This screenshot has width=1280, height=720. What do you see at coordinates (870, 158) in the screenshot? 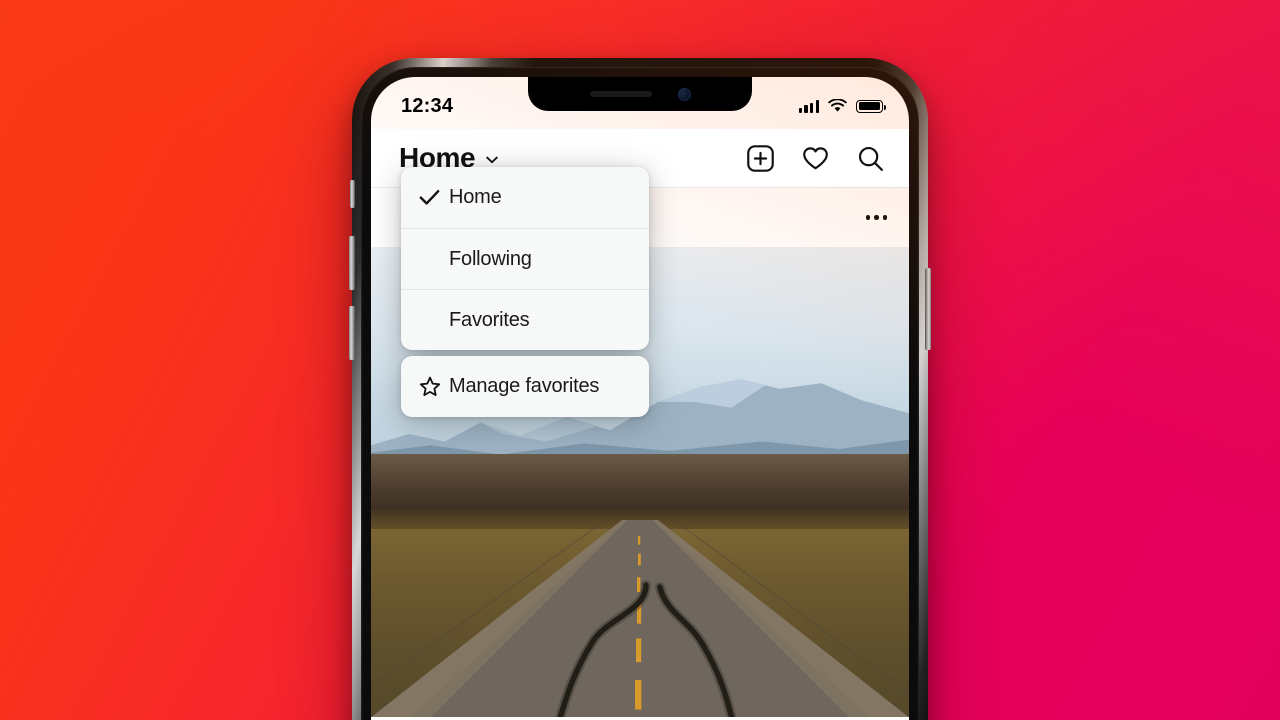
I see `search-icon` at bounding box center [870, 158].